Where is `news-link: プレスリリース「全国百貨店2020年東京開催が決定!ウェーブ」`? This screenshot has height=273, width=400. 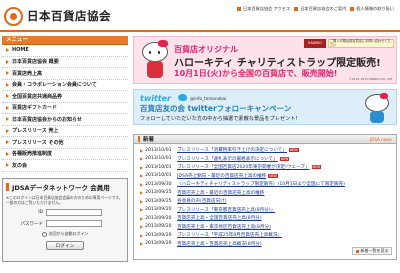
news-link: プレスリリース「全国百貨店2020年東京開催が決定!ウェーブ」 is located at coordinates (243, 167).